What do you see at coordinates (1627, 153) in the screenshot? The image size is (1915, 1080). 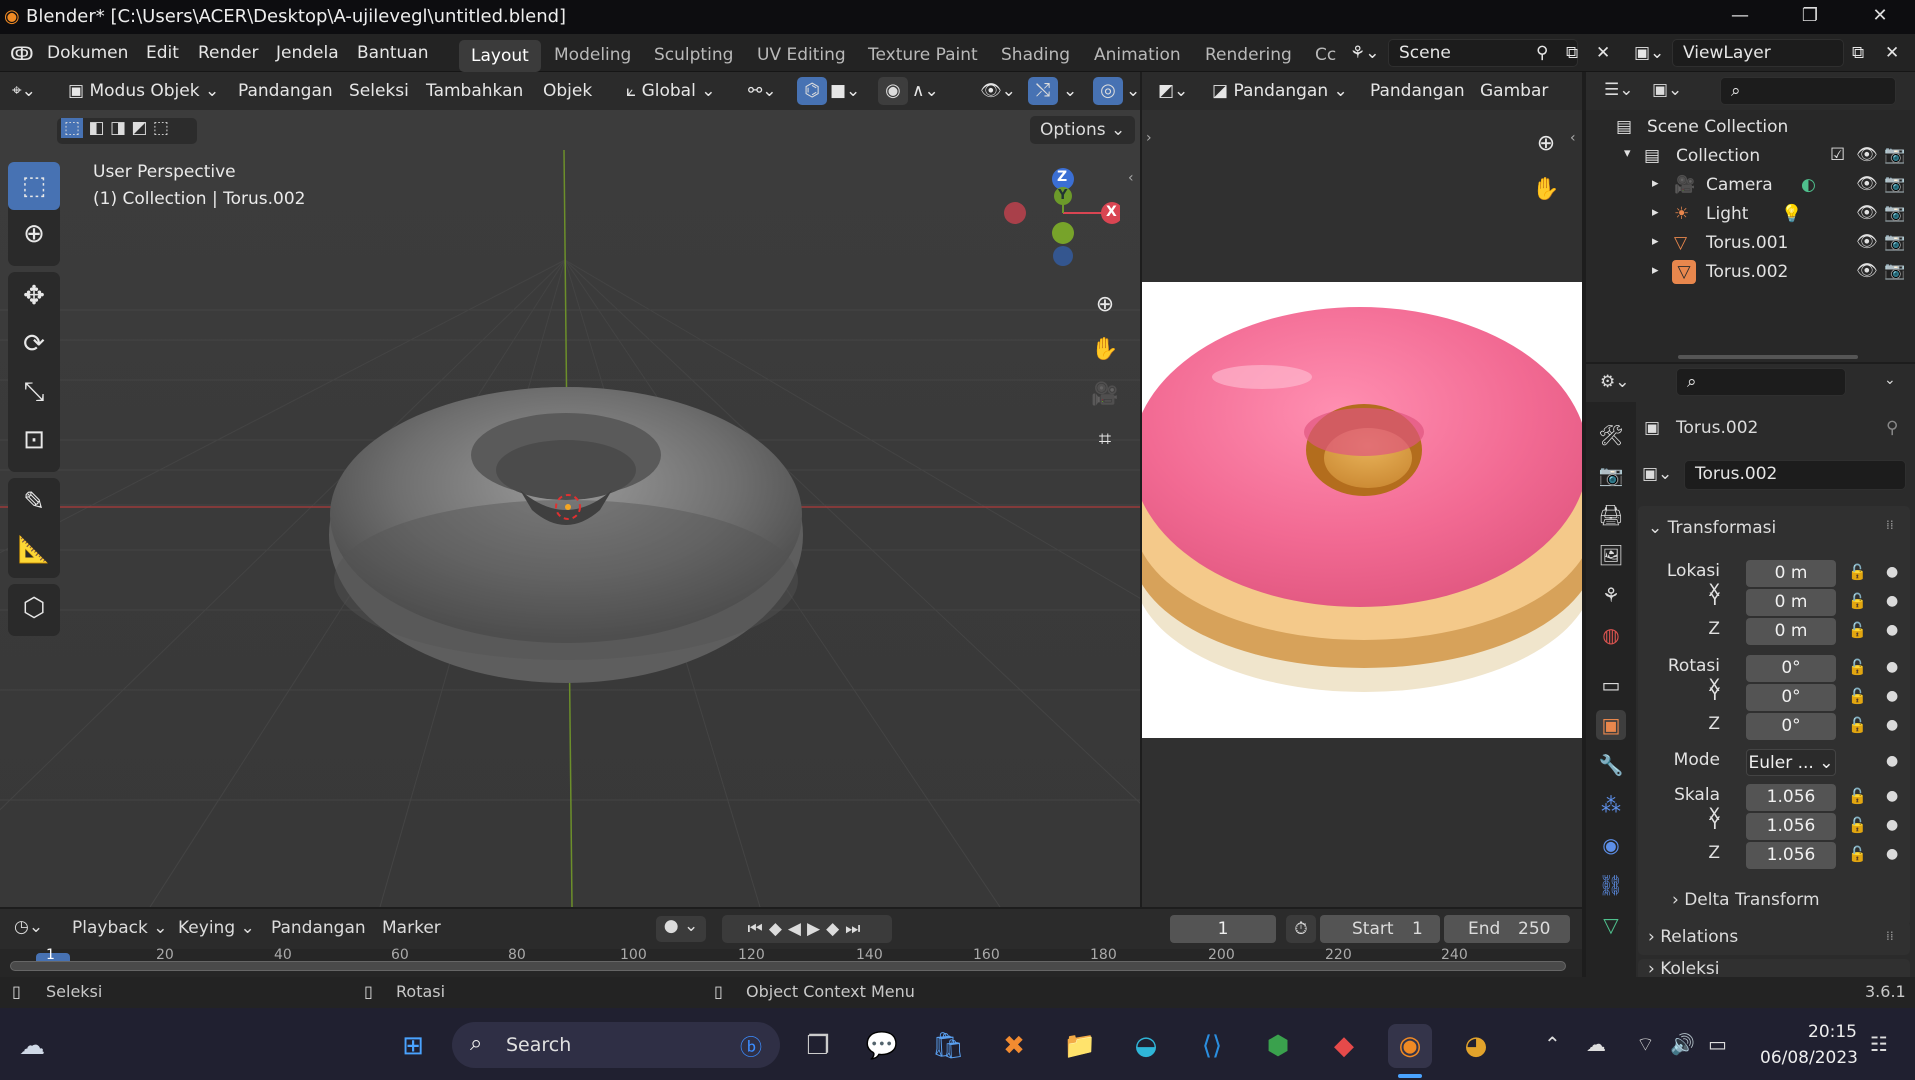 I see `collapse-icon: ▾` at bounding box center [1627, 153].